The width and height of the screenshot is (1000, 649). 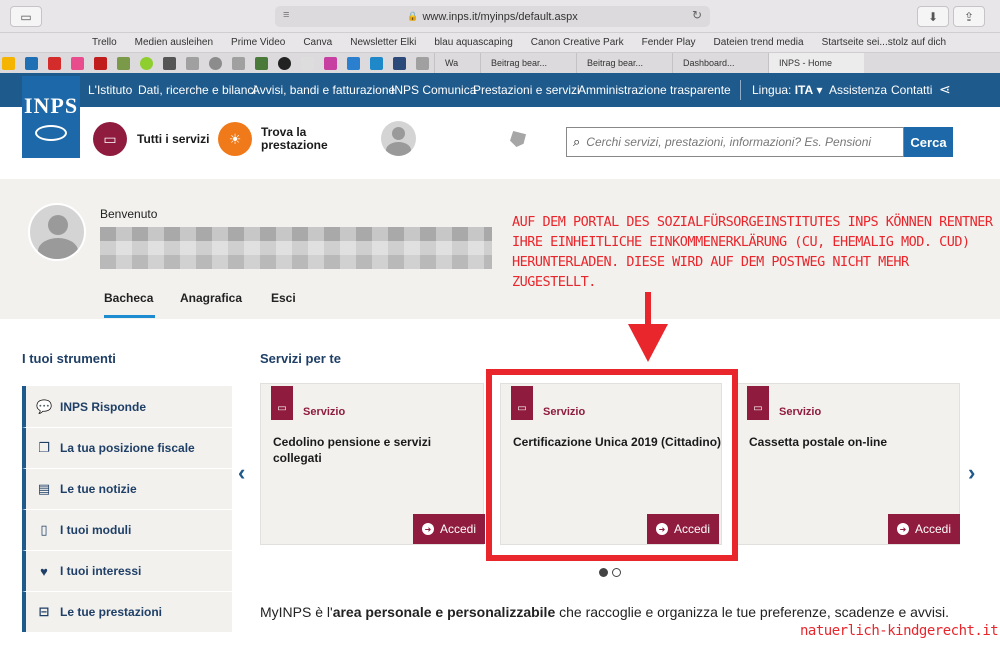 I want to click on favorite-link: Fender Play, so click(x=669, y=42).